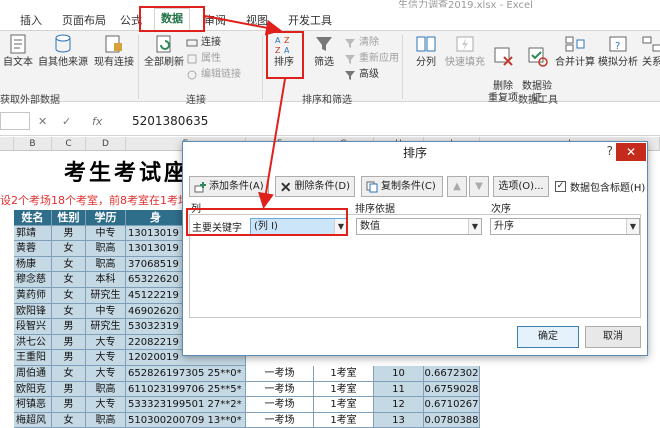  What do you see at coordinates (156, 218) in the screenshot?
I see `header-cell-id: 身` at bounding box center [156, 218].